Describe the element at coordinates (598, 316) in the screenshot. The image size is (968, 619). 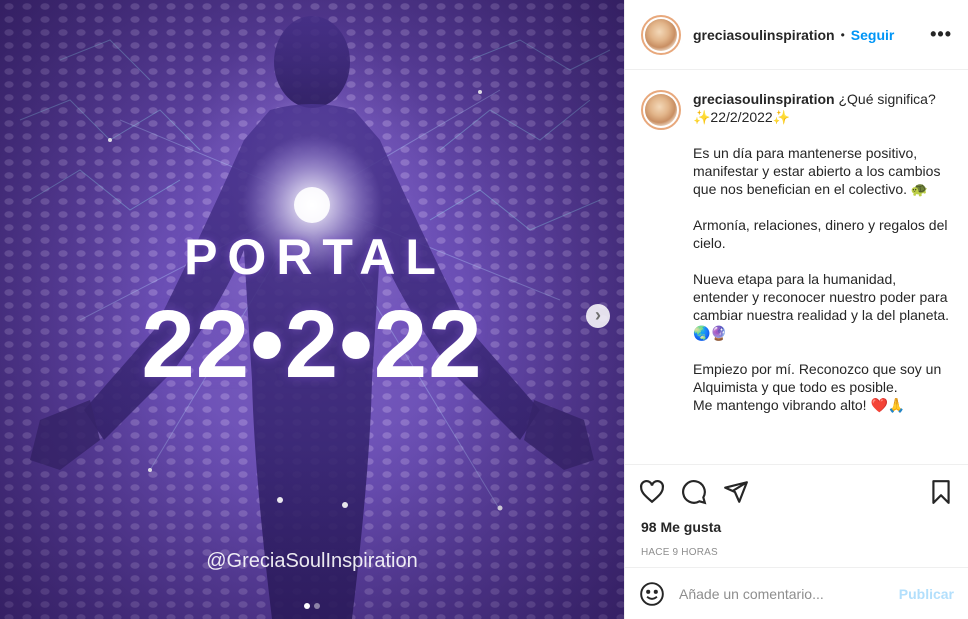
I see `next-image-button: ›` at that location.